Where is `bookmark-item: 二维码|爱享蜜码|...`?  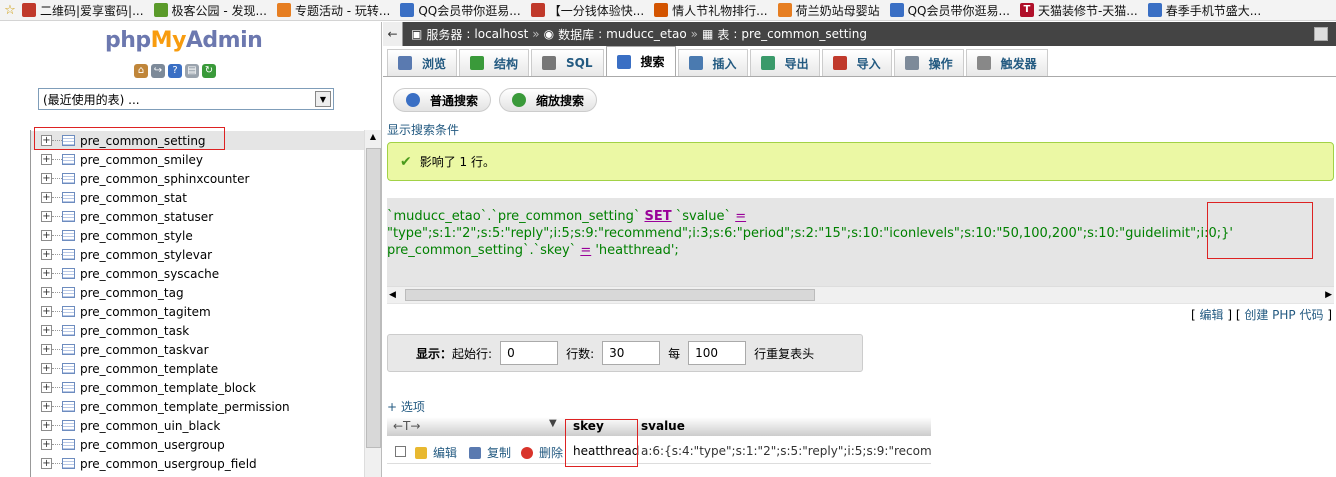
bookmark-item: 二维码|爱享蜜码|... is located at coordinates (84, 10).